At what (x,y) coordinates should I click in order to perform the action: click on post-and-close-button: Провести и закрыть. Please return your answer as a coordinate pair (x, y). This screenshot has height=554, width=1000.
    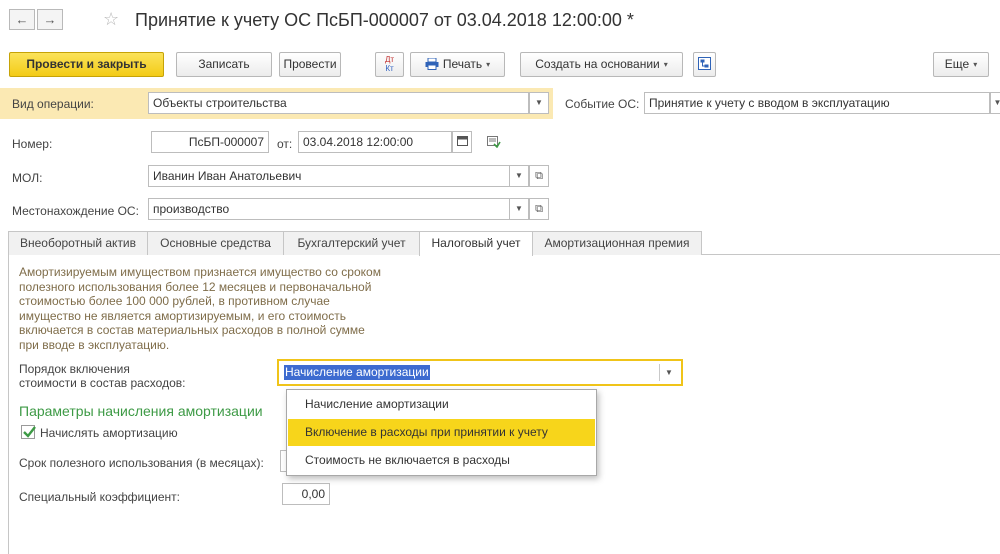
    Looking at the image, I should click on (86, 64).